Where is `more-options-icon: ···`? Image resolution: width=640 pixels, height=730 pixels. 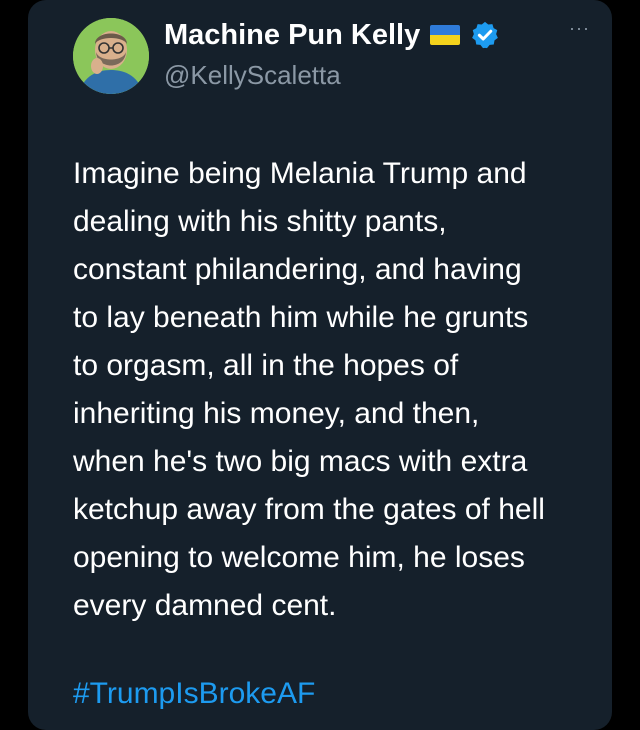
more-options-icon: ··· is located at coordinates (579, 28).